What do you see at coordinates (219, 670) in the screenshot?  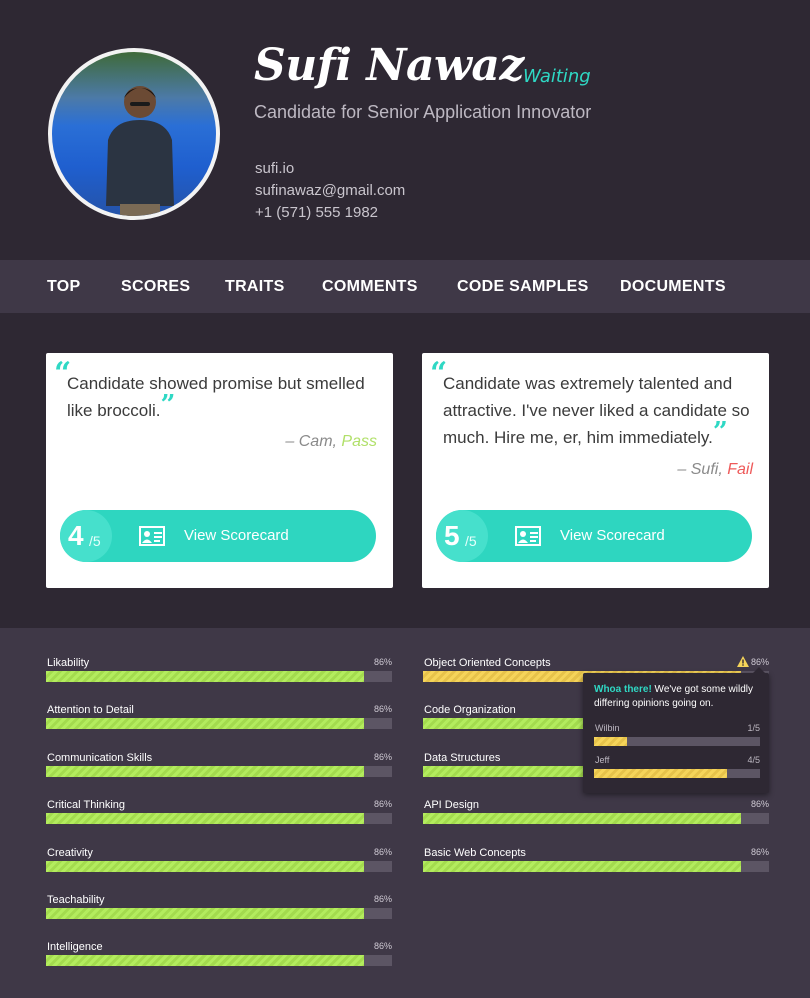 I see `skill-row: Likability 86%` at bounding box center [219, 670].